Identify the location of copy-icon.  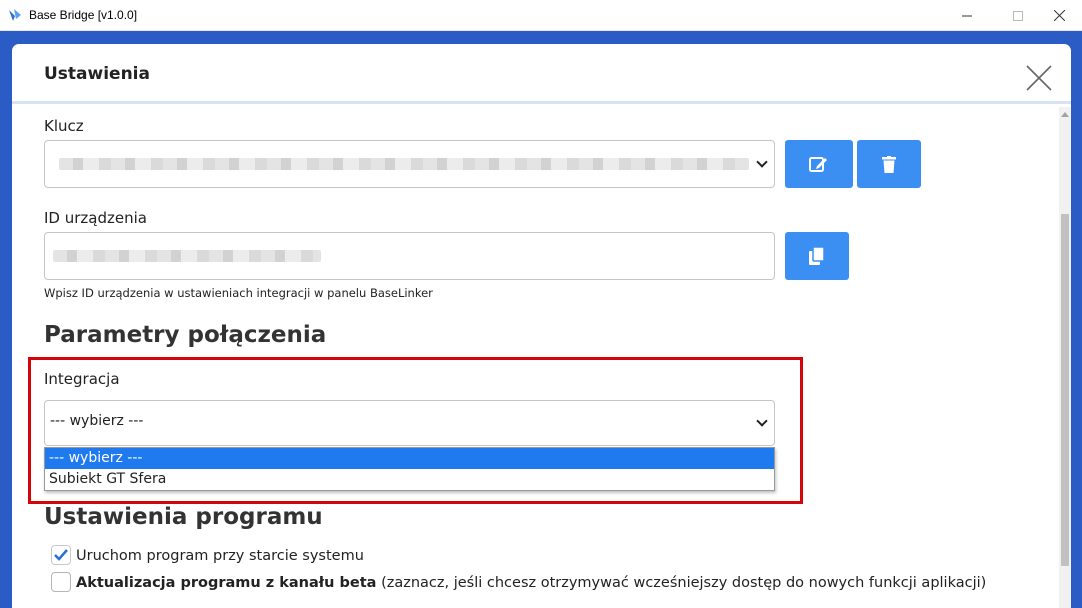
(817, 256).